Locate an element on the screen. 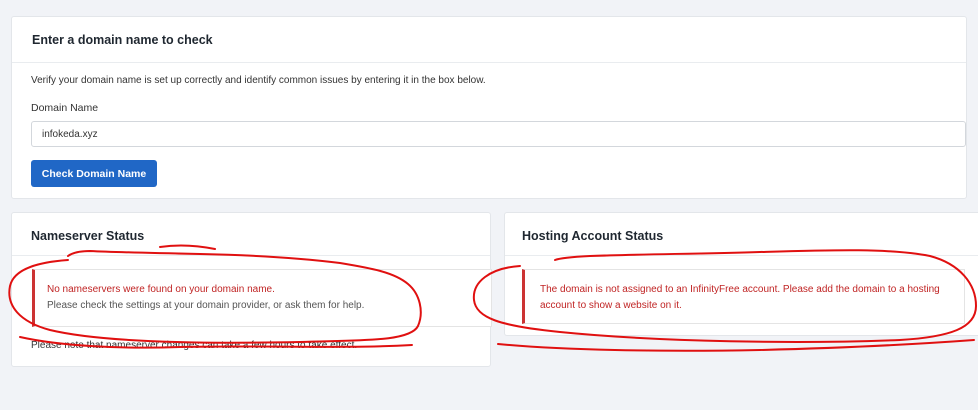 Image resolution: width=978 pixels, height=410 pixels. domain-name-label: Domain Name is located at coordinates (65, 108).